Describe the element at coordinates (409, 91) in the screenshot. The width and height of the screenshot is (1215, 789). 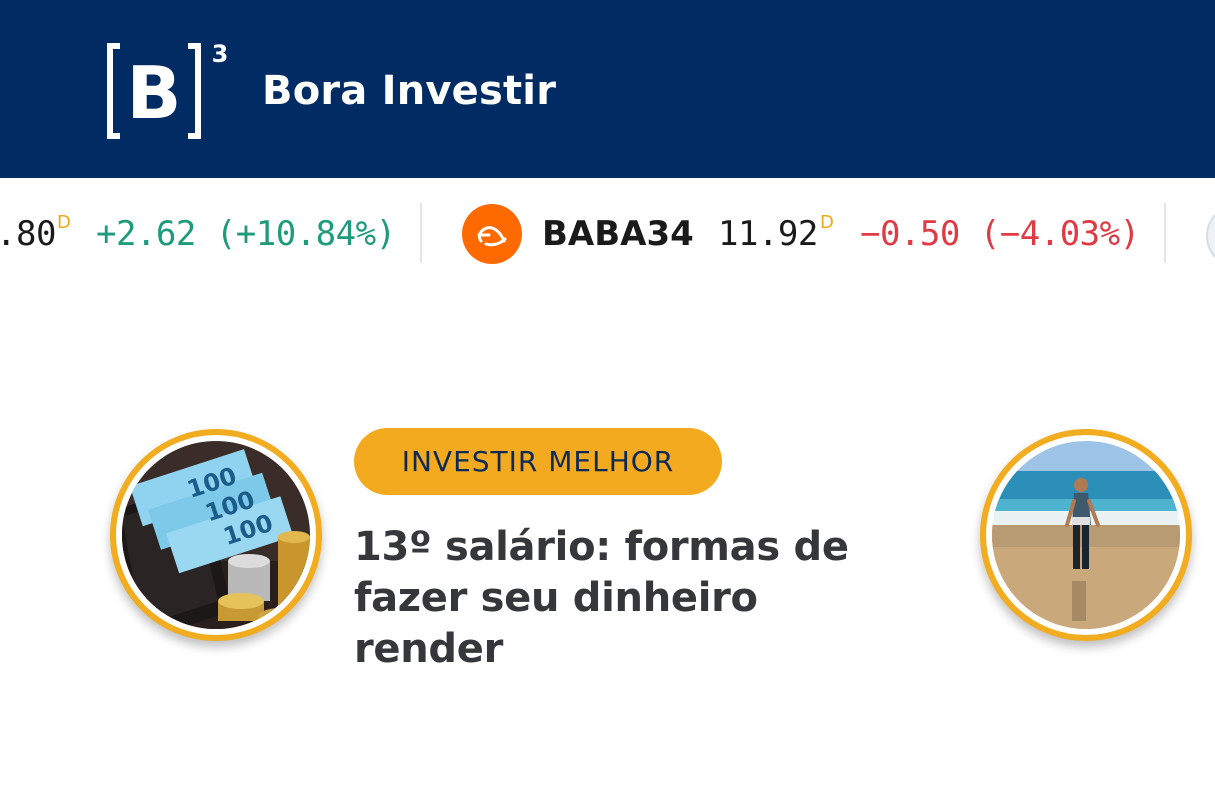
I see `site-brand-name: Bora Investir` at that location.